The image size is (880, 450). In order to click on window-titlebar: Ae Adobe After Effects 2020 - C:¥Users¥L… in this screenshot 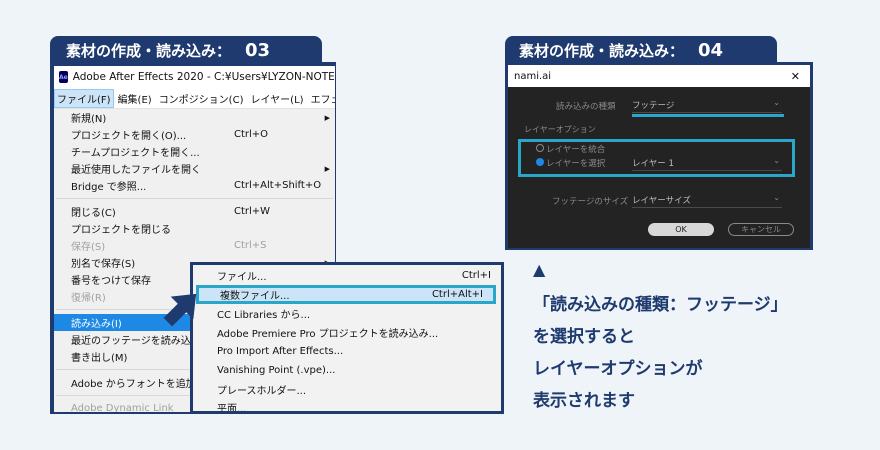, I will do `click(194, 77)`.